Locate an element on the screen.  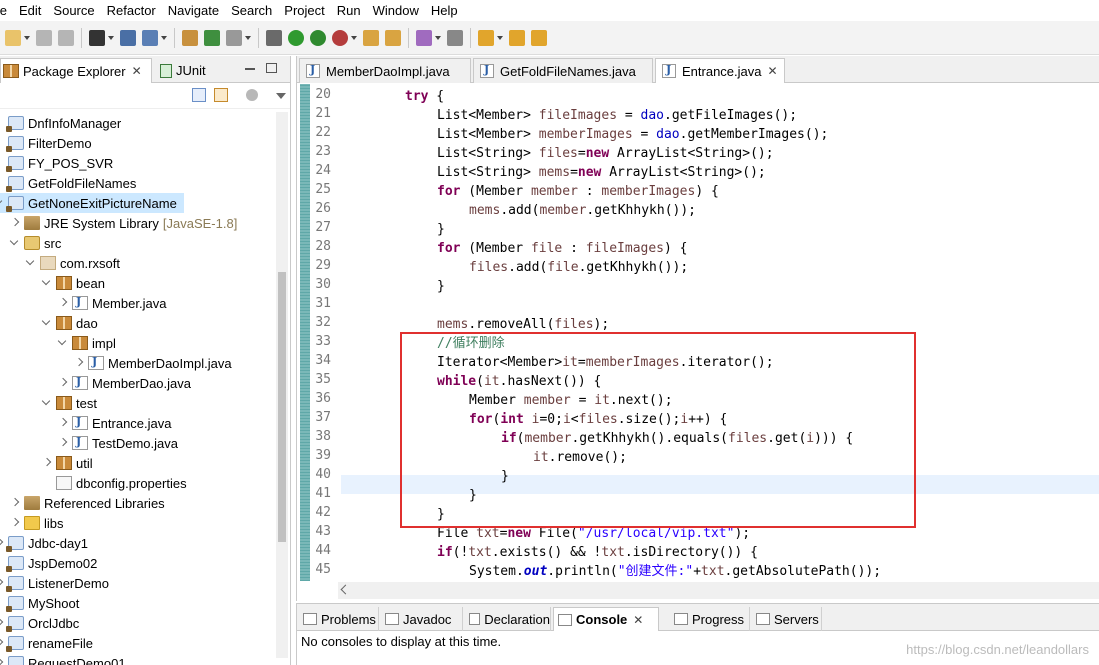
tree-item: FY_POS_SVR is located at coordinates (56, 163).